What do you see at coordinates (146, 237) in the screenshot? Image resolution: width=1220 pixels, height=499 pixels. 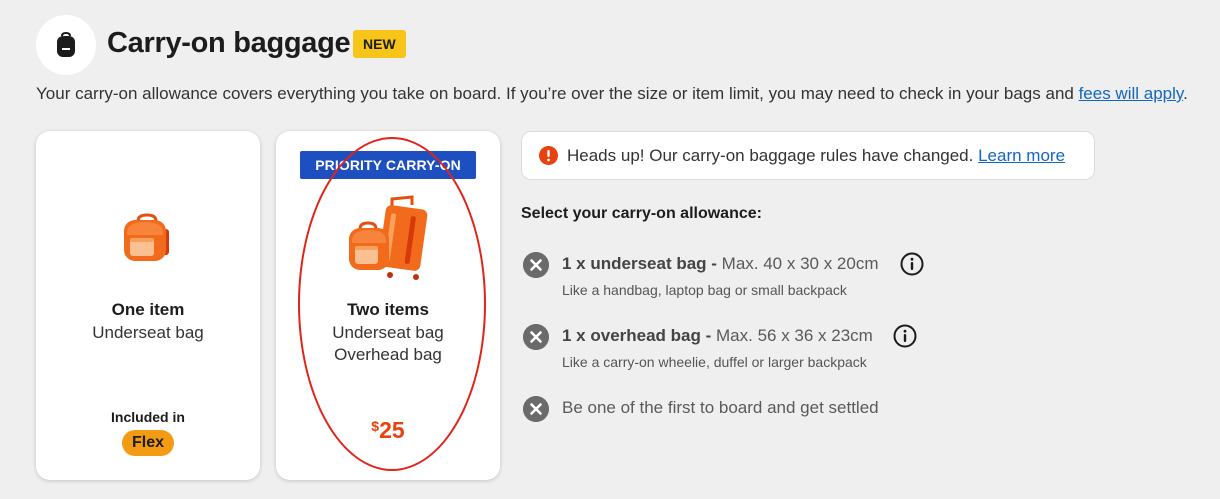 I see `backpack-orange-icon` at bounding box center [146, 237].